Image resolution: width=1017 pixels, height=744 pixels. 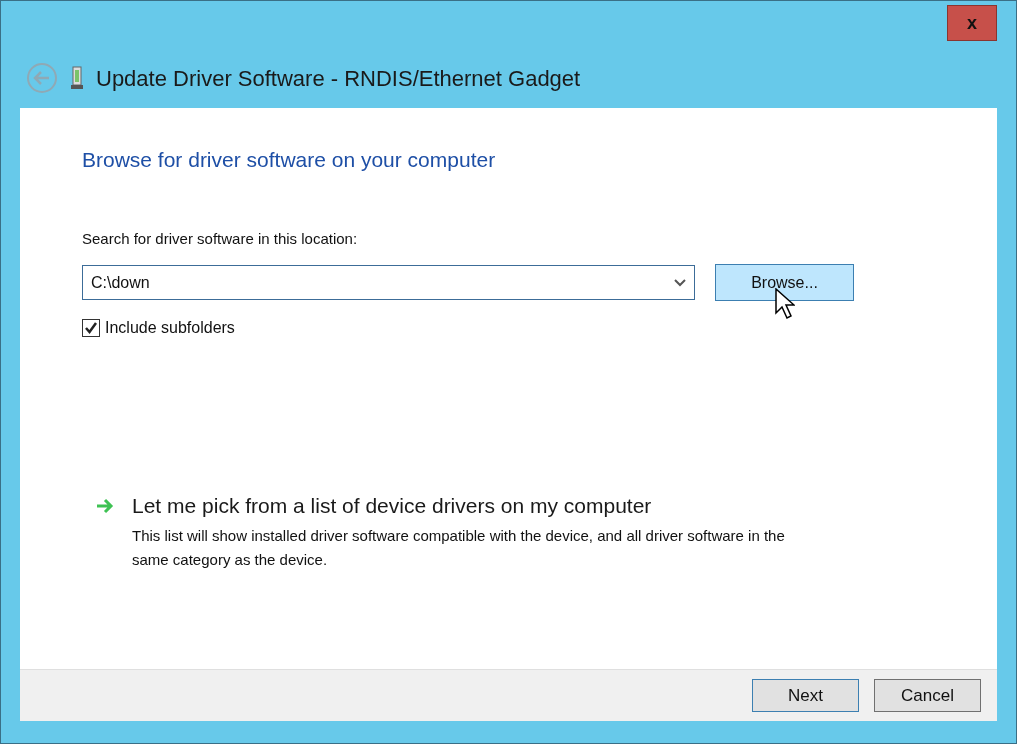 I want to click on close-button: x, so click(x=972, y=23).